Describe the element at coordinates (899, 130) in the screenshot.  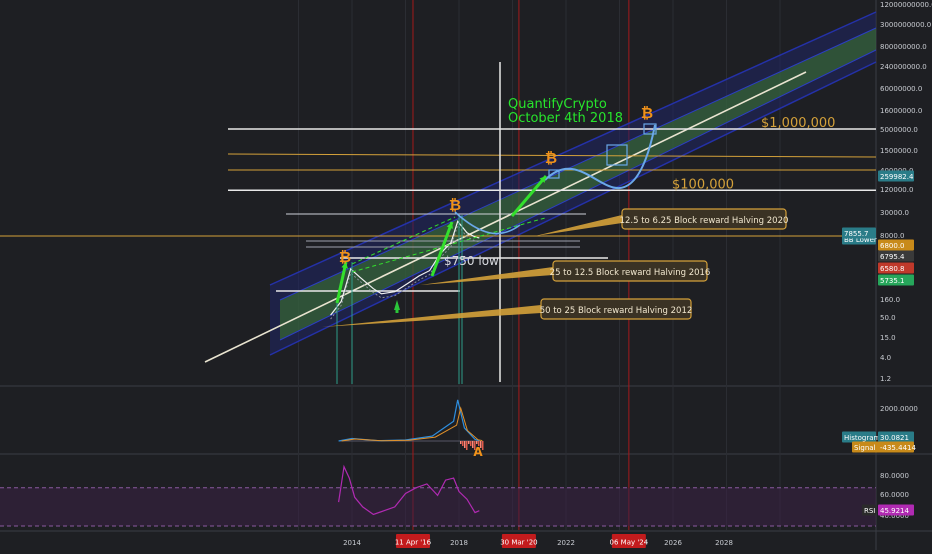
I see `price-axis-label: 5000000.0` at that location.